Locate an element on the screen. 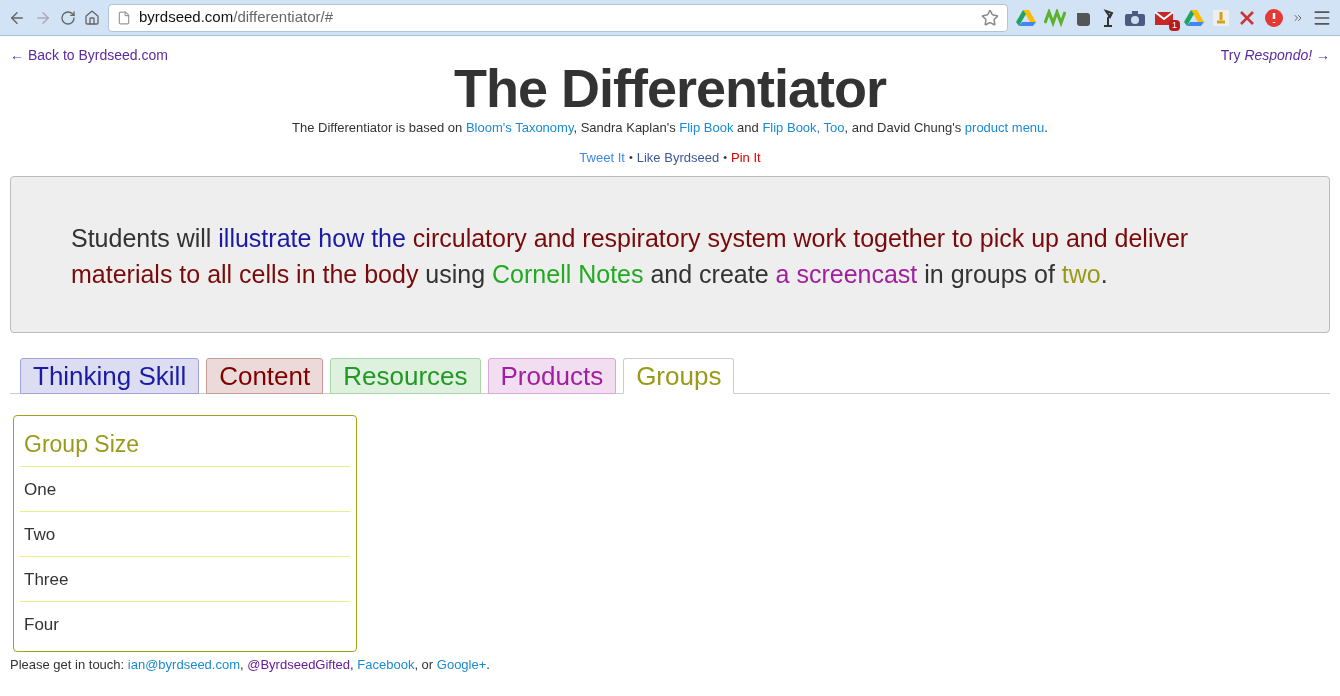  try-link: Try Respondo! → is located at coordinates (1275, 55).